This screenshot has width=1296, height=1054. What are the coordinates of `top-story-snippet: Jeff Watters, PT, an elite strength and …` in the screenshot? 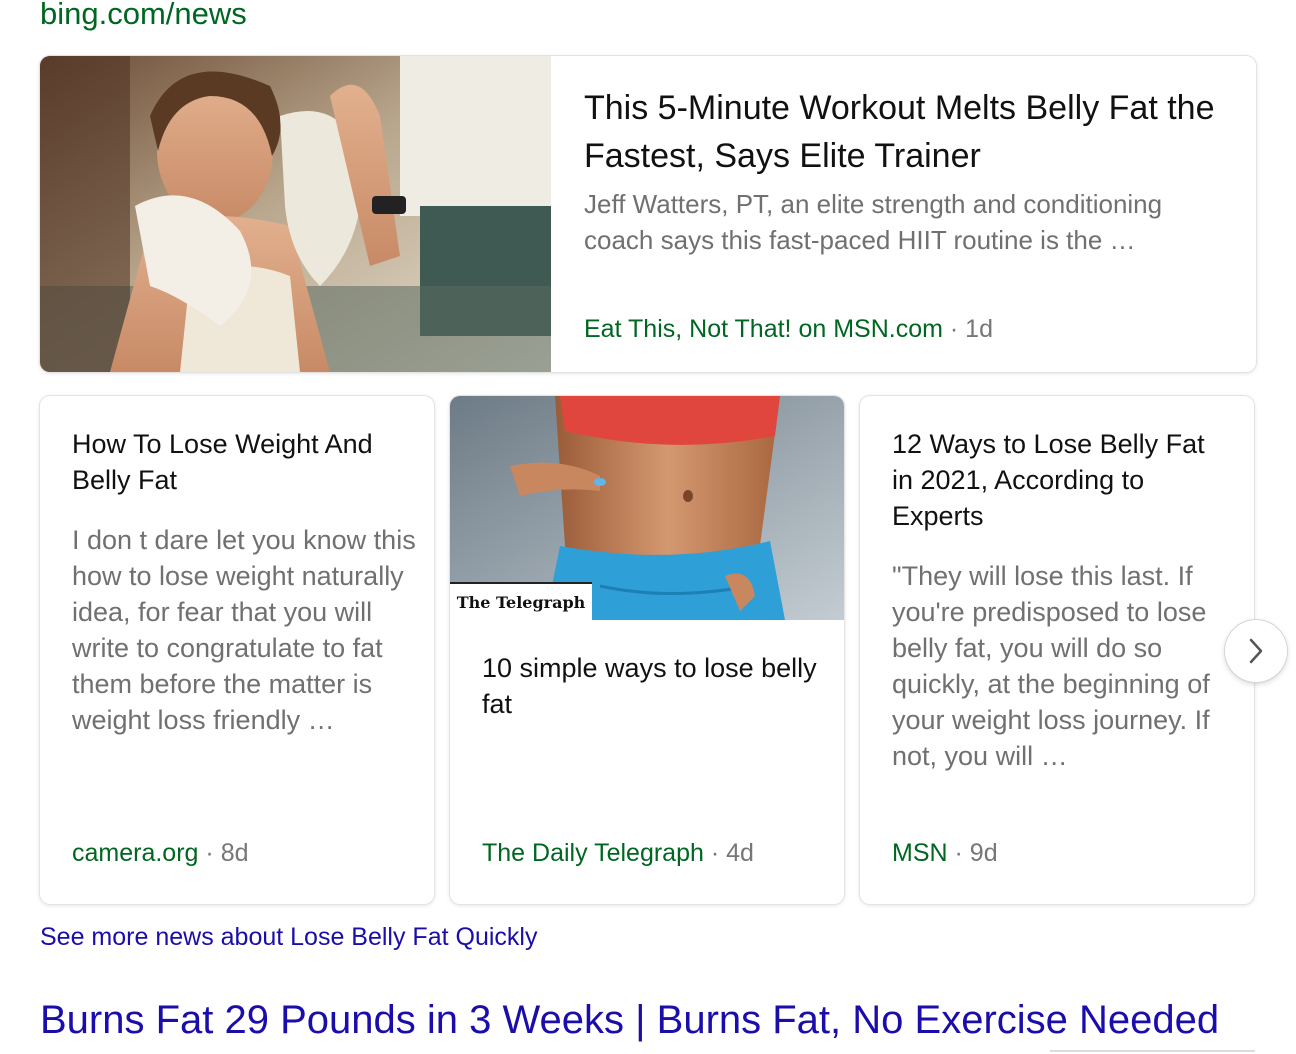 It's located at (873, 222).